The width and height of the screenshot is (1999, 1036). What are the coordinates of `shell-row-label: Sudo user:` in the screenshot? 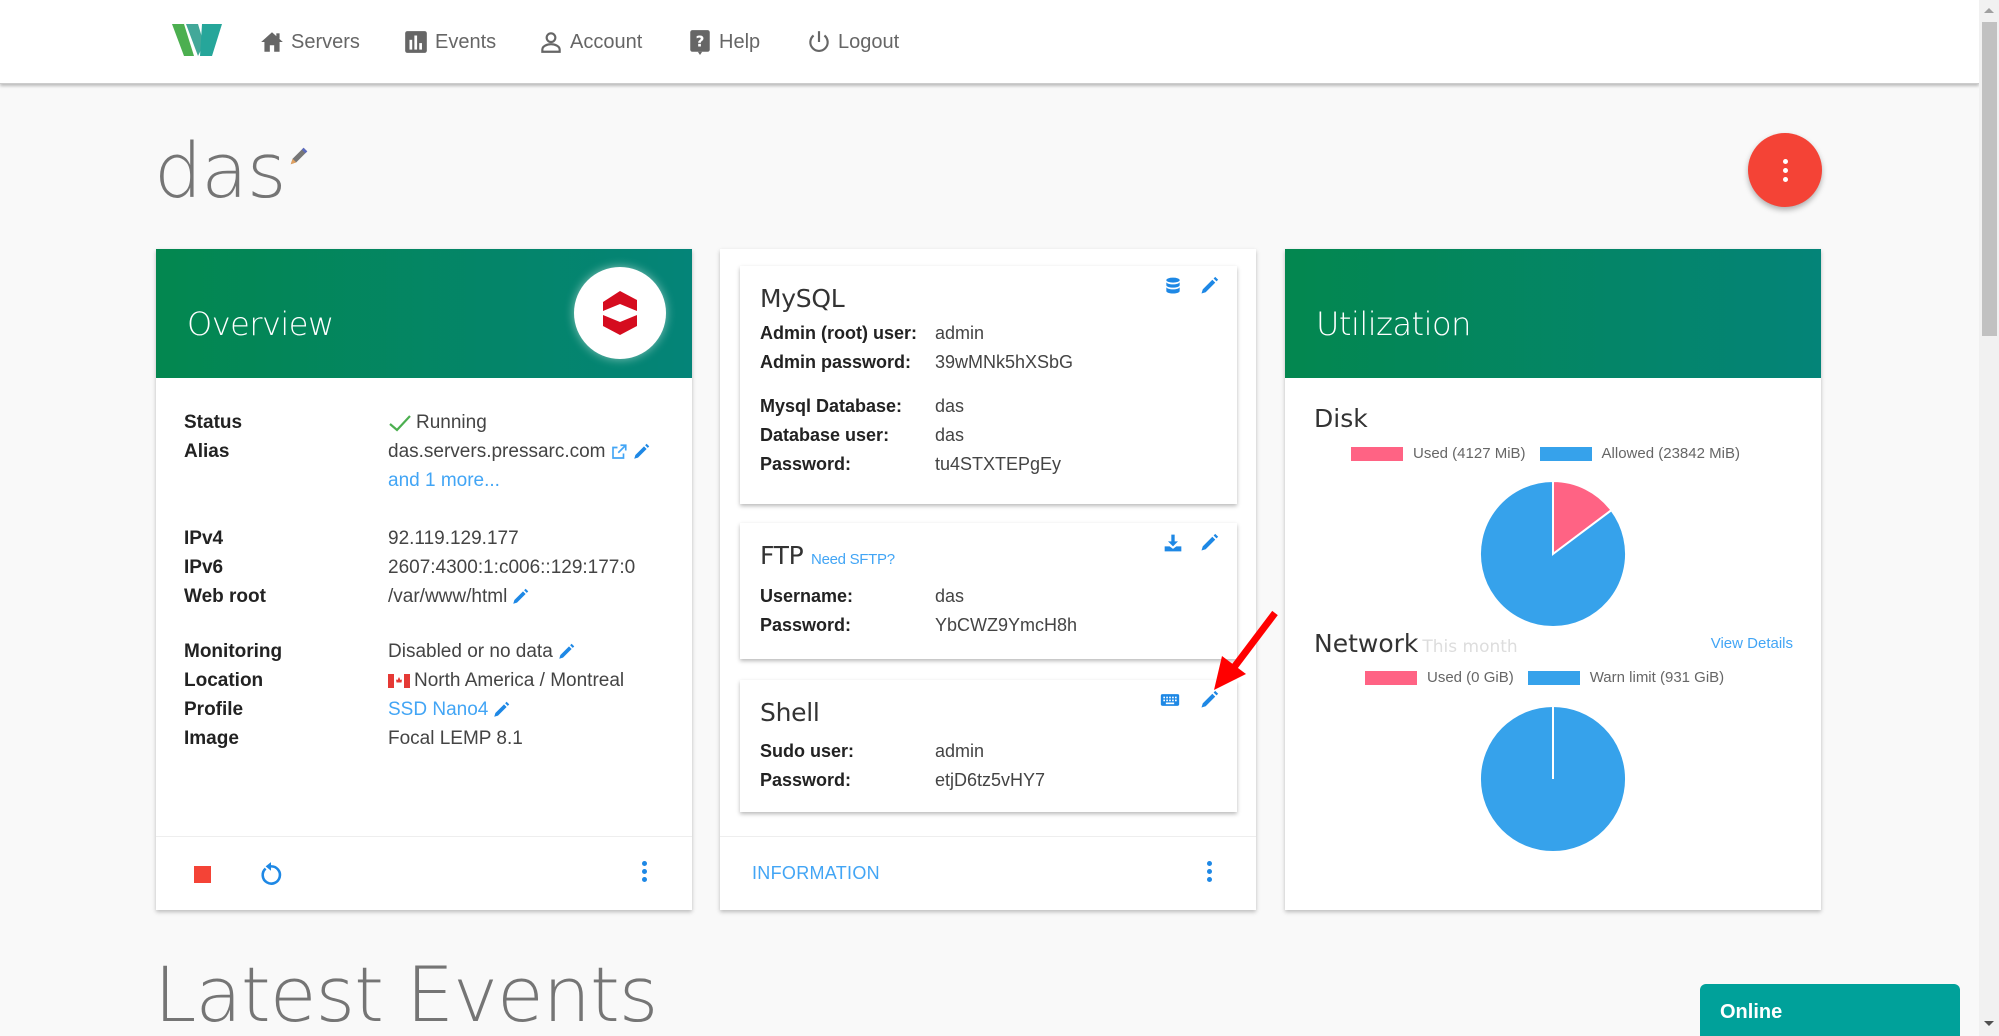 It's located at (807, 751).